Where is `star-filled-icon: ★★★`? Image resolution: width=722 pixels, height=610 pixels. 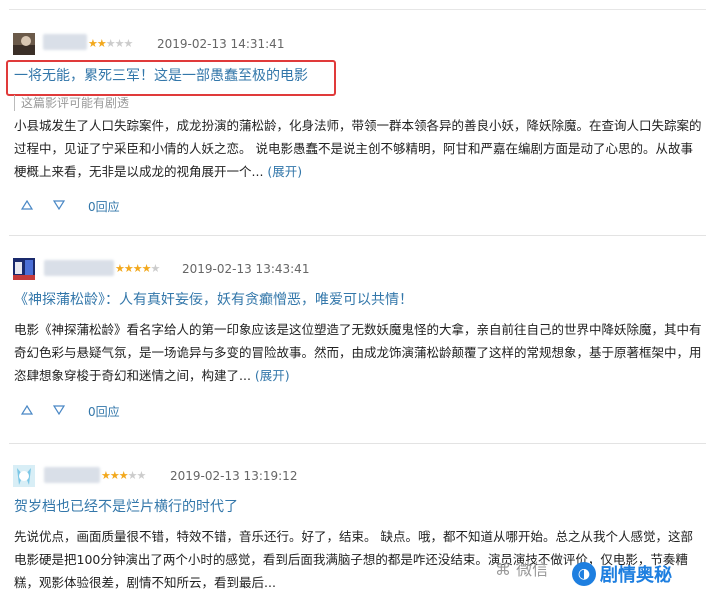 star-filled-icon: ★★★ is located at coordinates (115, 475).